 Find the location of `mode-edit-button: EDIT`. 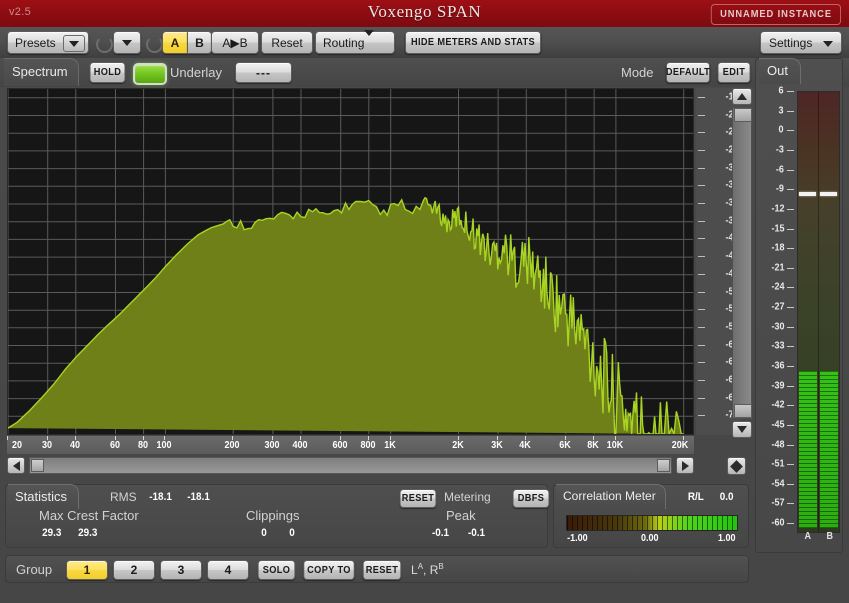

mode-edit-button: EDIT is located at coordinates (734, 72).